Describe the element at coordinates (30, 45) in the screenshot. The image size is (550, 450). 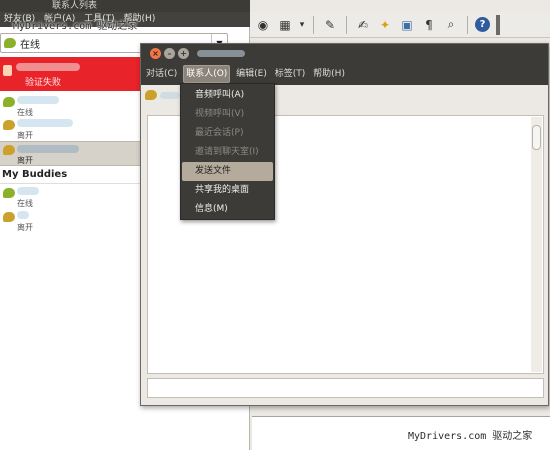
I see `status-label: 在线` at that location.